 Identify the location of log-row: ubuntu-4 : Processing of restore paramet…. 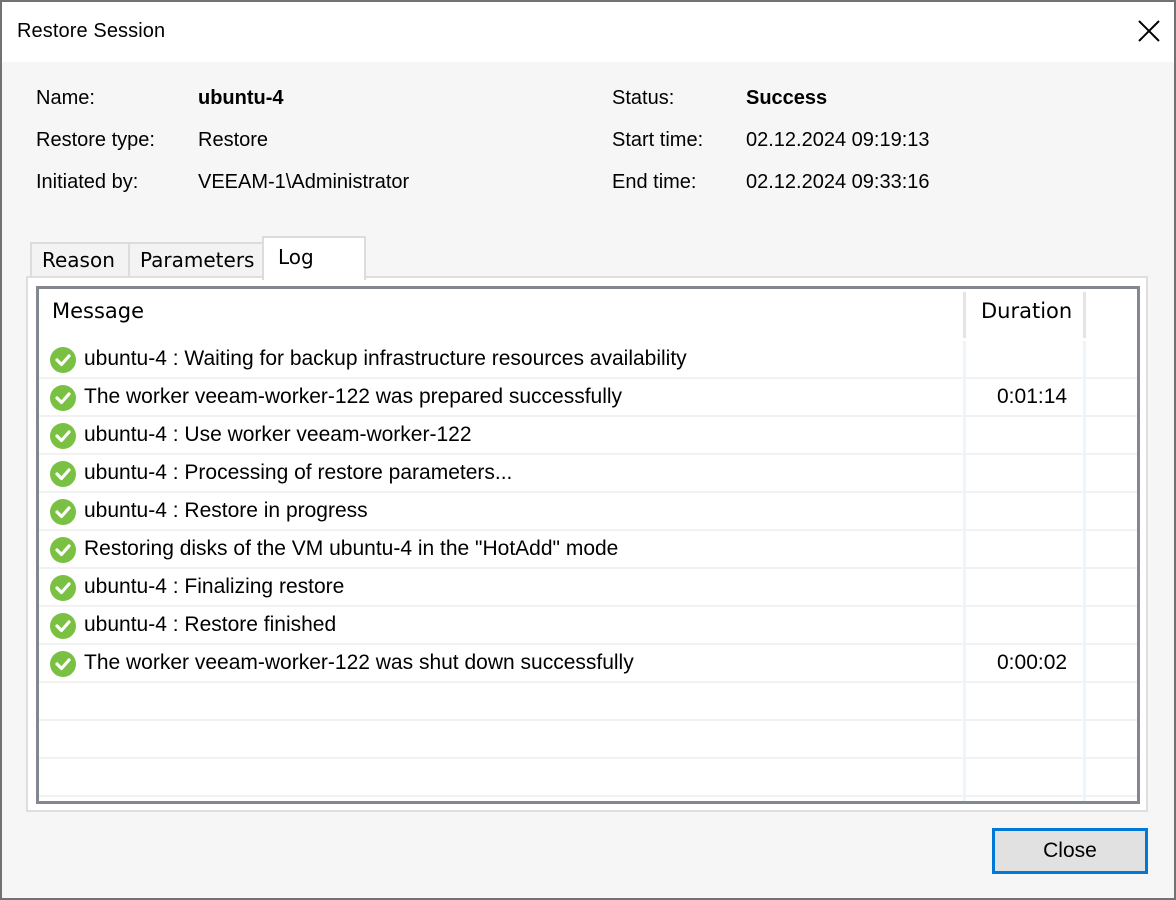
(588, 474).